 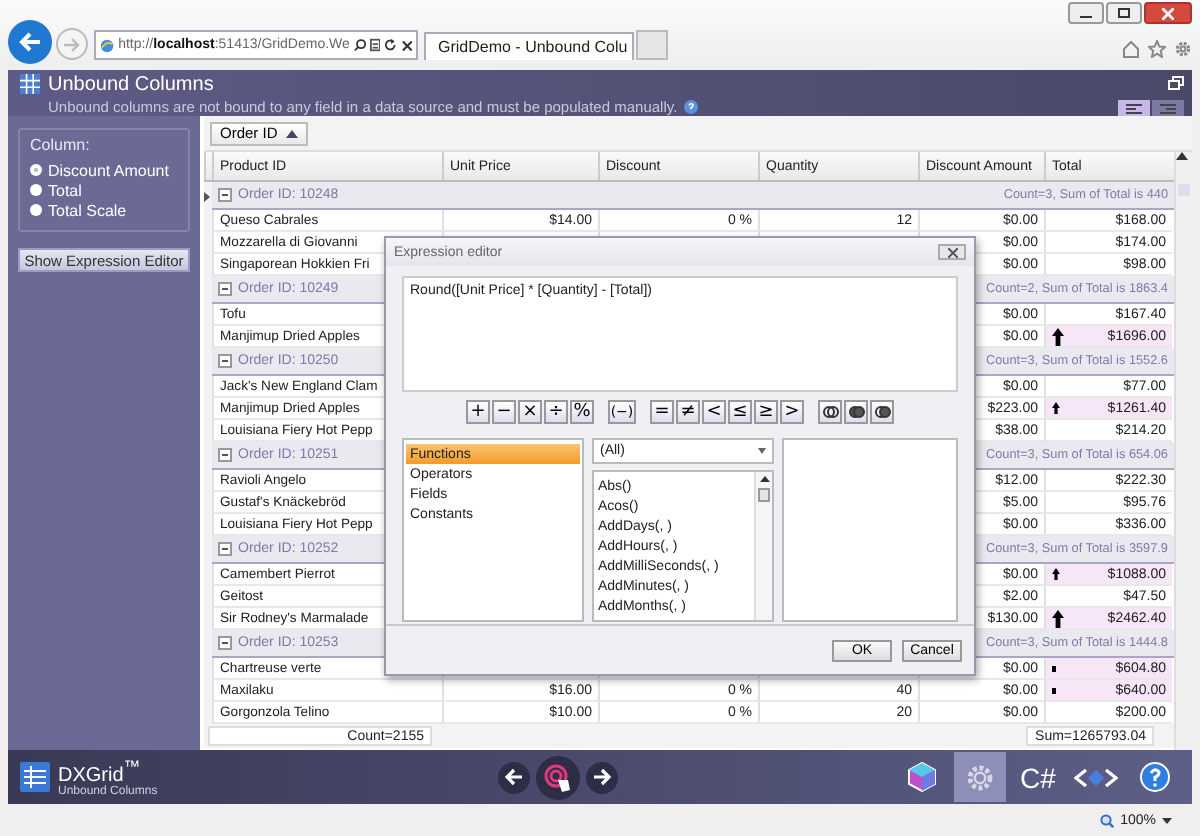 What do you see at coordinates (61, 145) in the screenshot?
I see `group-title: Column:` at bounding box center [61, 145].